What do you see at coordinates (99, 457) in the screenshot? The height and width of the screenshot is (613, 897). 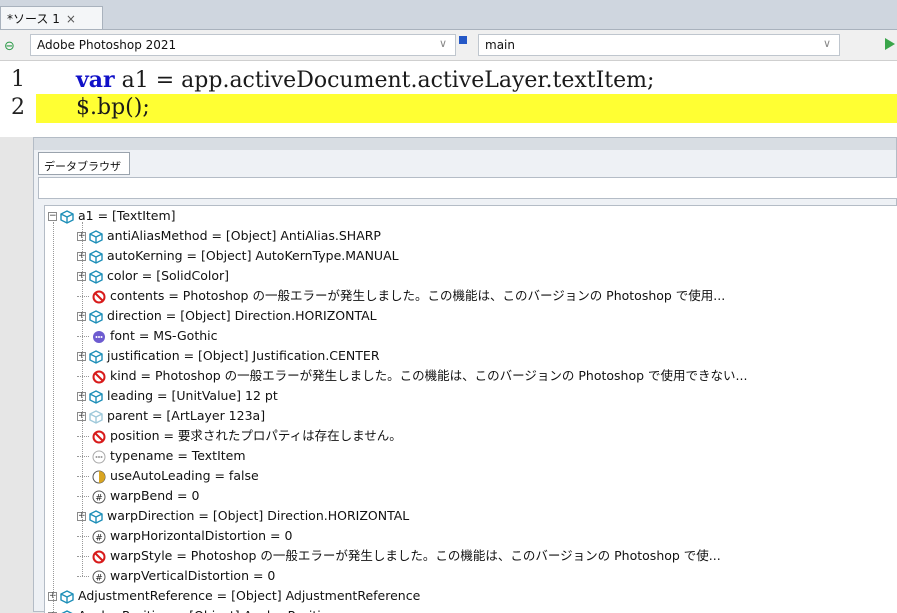 I see `string-faded-icon` at bounding box center [99, 457].